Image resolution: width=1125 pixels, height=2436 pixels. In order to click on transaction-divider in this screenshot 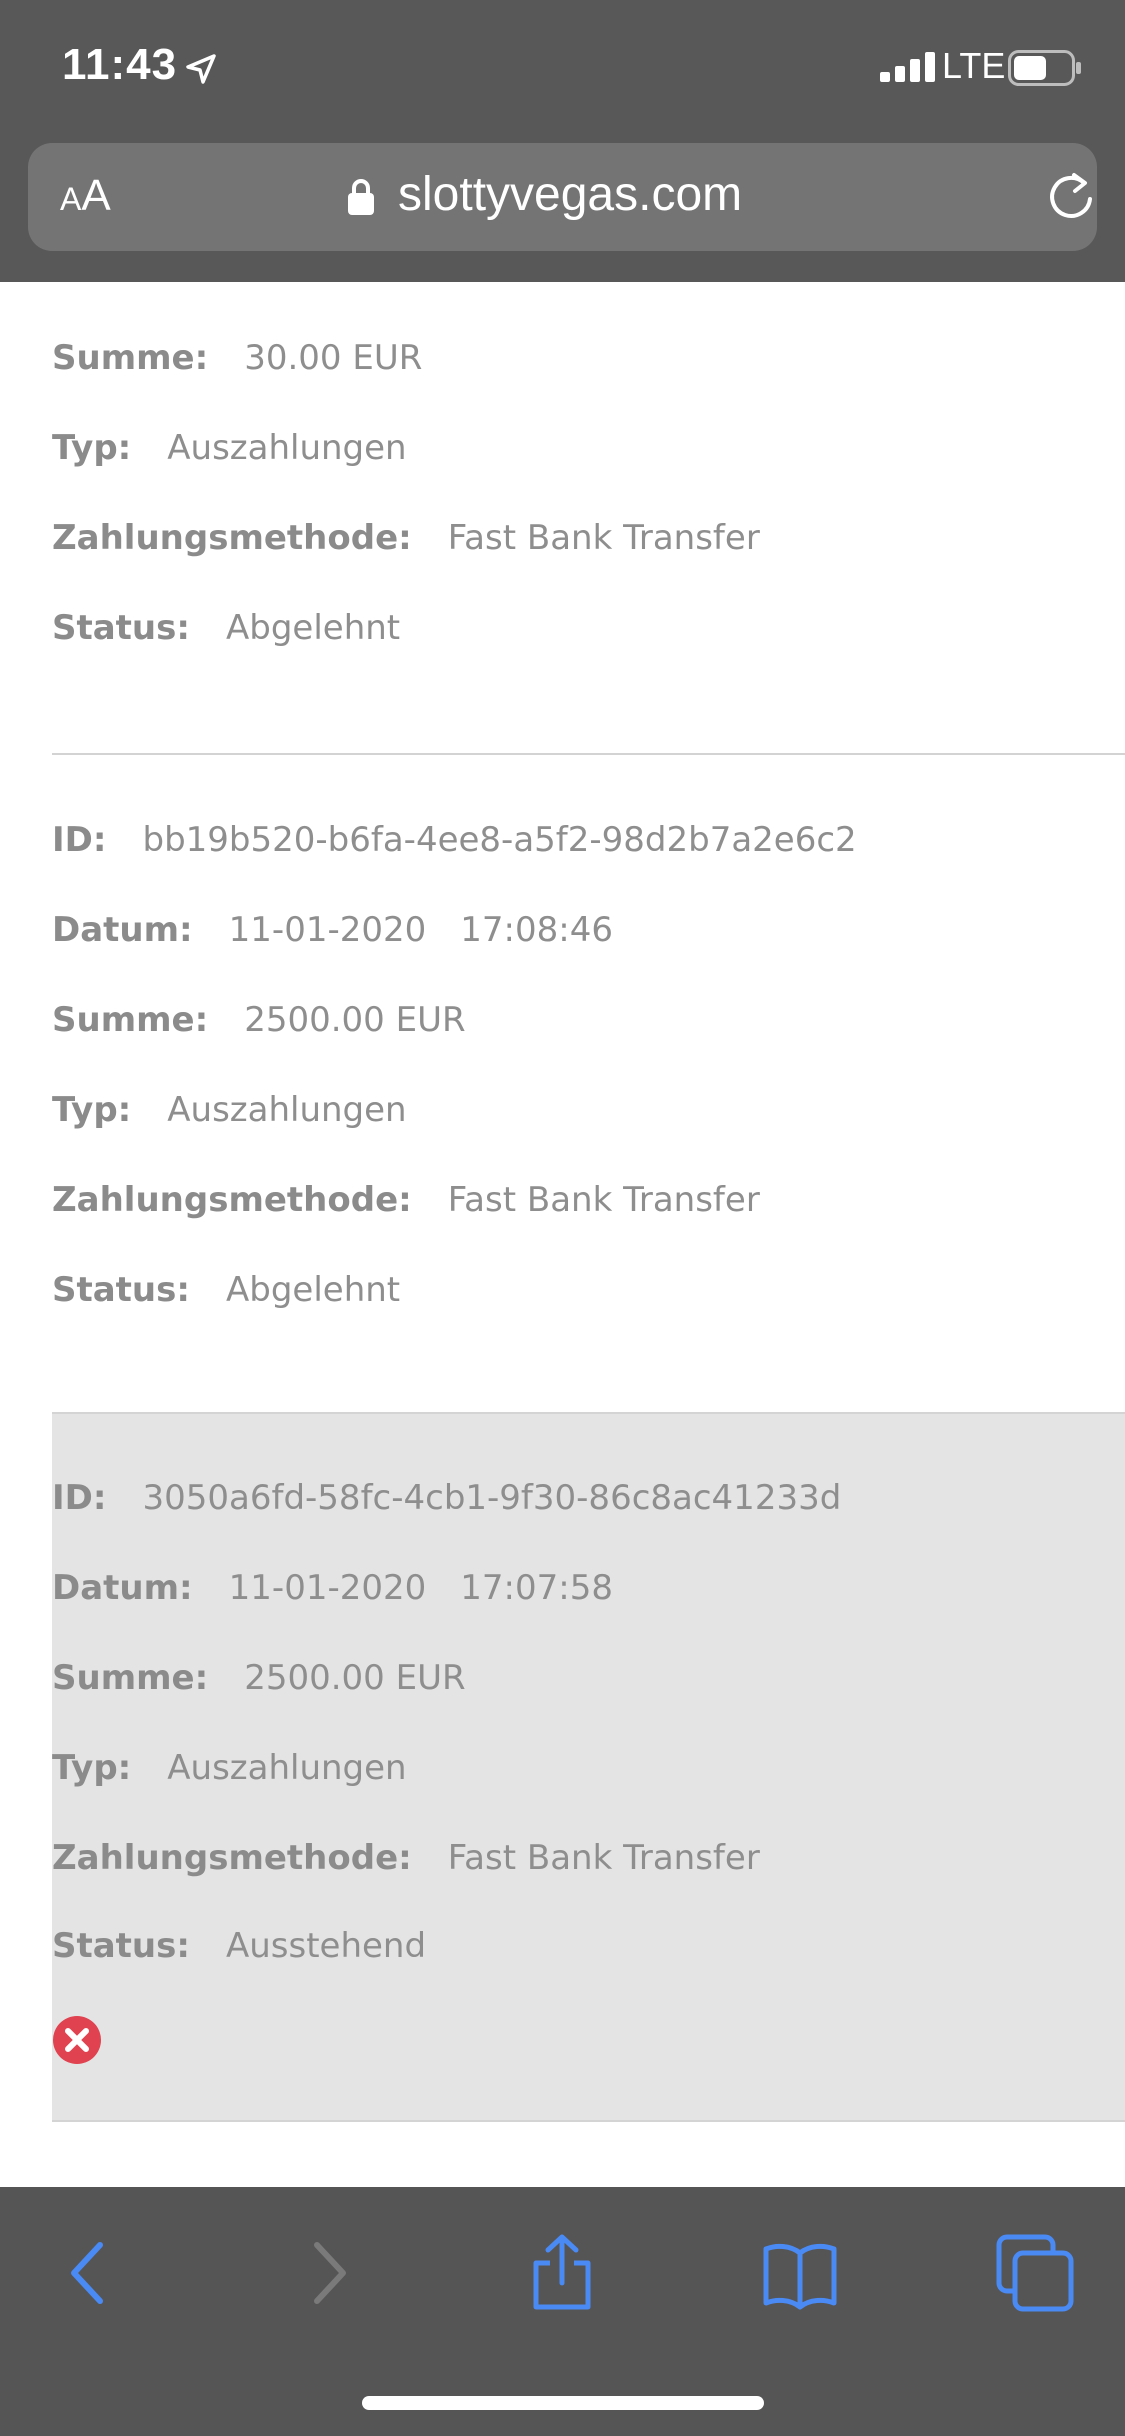, I will do `click(588, 754)`.